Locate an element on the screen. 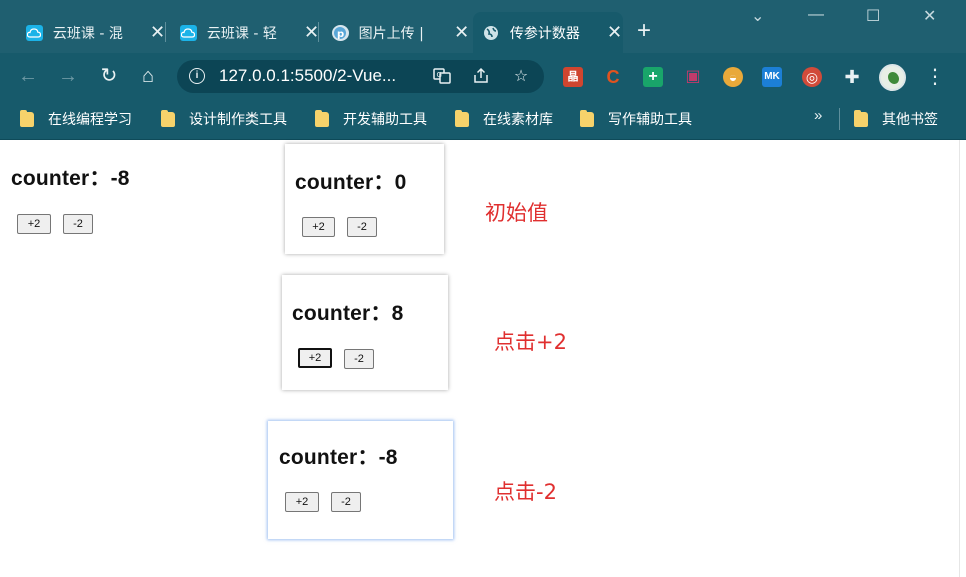 The image size is (966, 577). bookmark-label: 在线素材库 is located at coordinates (518, 120).